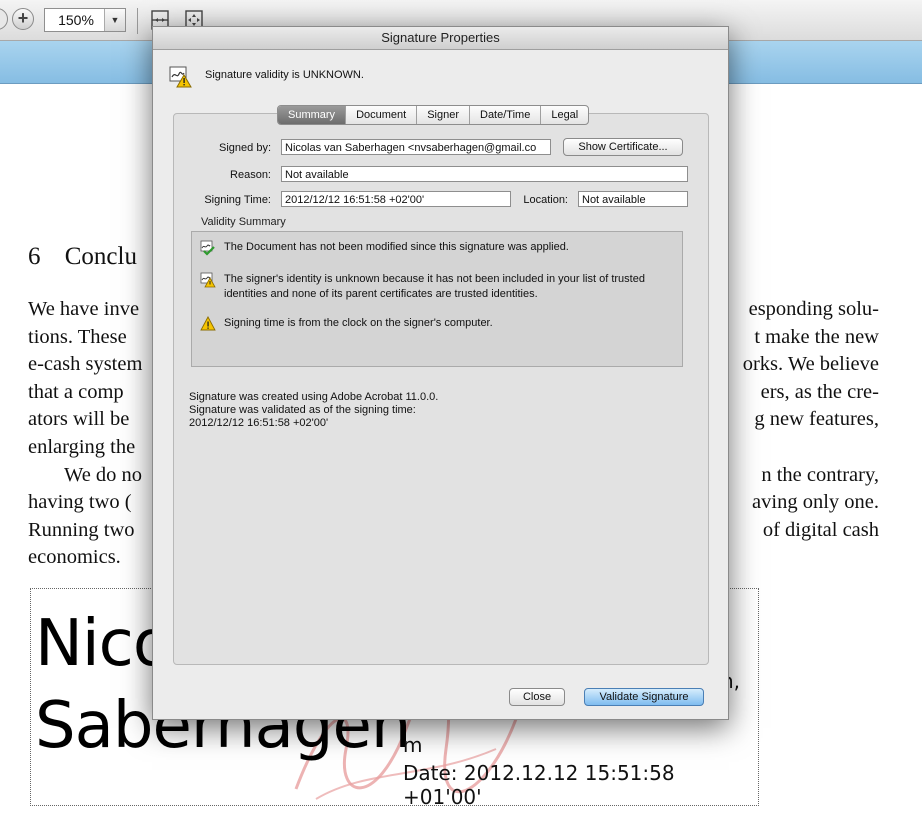  I want to click on reason-field: Not available, so click(484, 174).